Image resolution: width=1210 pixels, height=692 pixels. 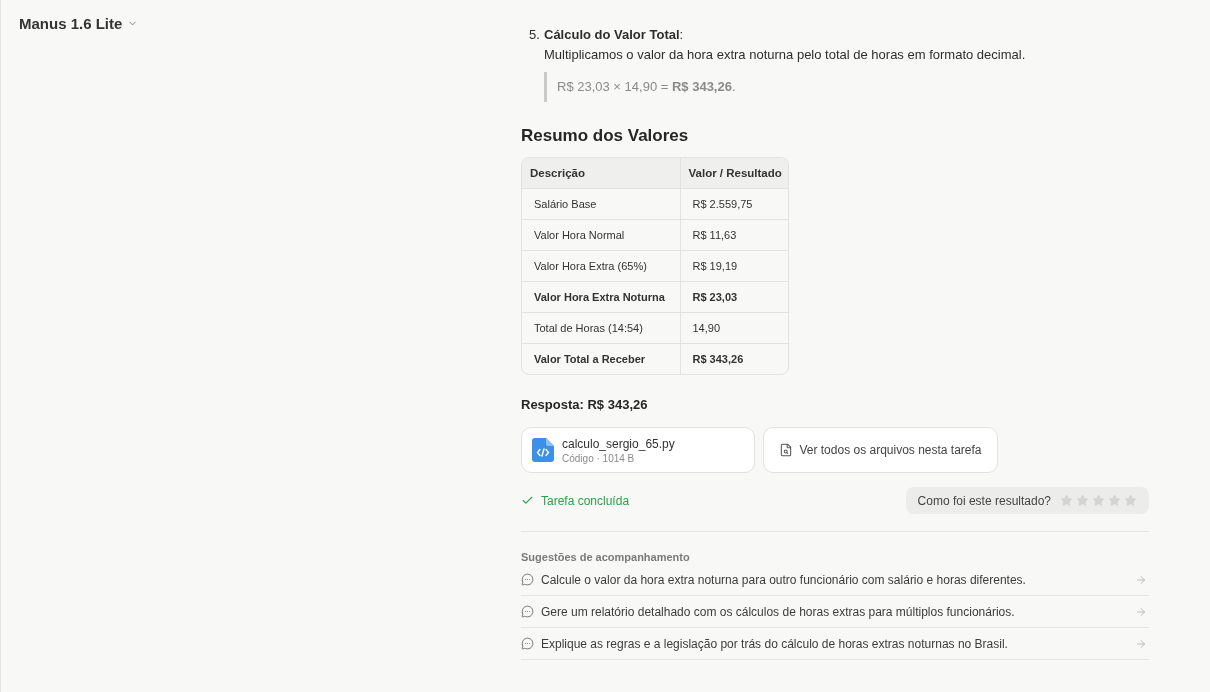 I want to click on section-heading: Resumo dos Valores, so click(x=605, y=136).